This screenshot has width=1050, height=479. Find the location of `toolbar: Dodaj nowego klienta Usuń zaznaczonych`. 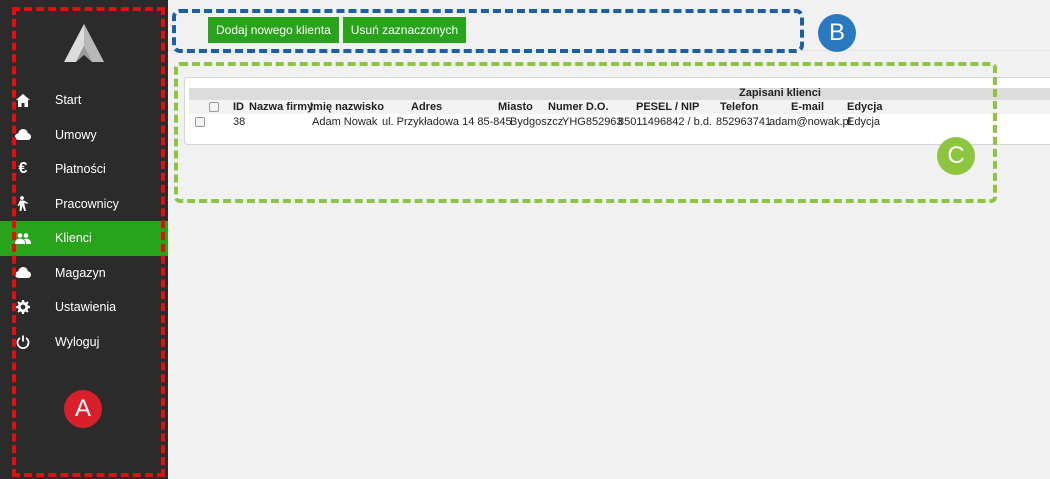

toolbar: Dodaj nowego klienta Usuń zaznaczonych is located at coordinates (337, 30).